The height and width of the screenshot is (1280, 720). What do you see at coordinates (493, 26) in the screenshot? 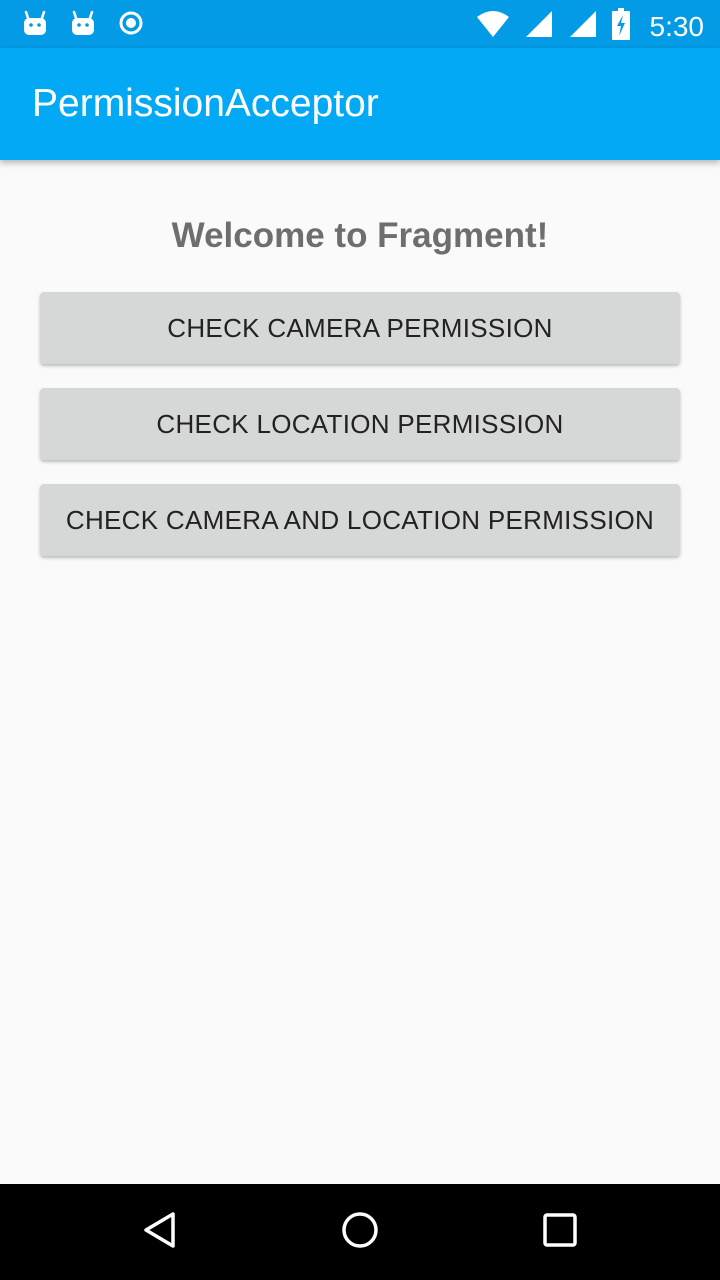
I see `wifi-icon` at bounding box center [493, 26].